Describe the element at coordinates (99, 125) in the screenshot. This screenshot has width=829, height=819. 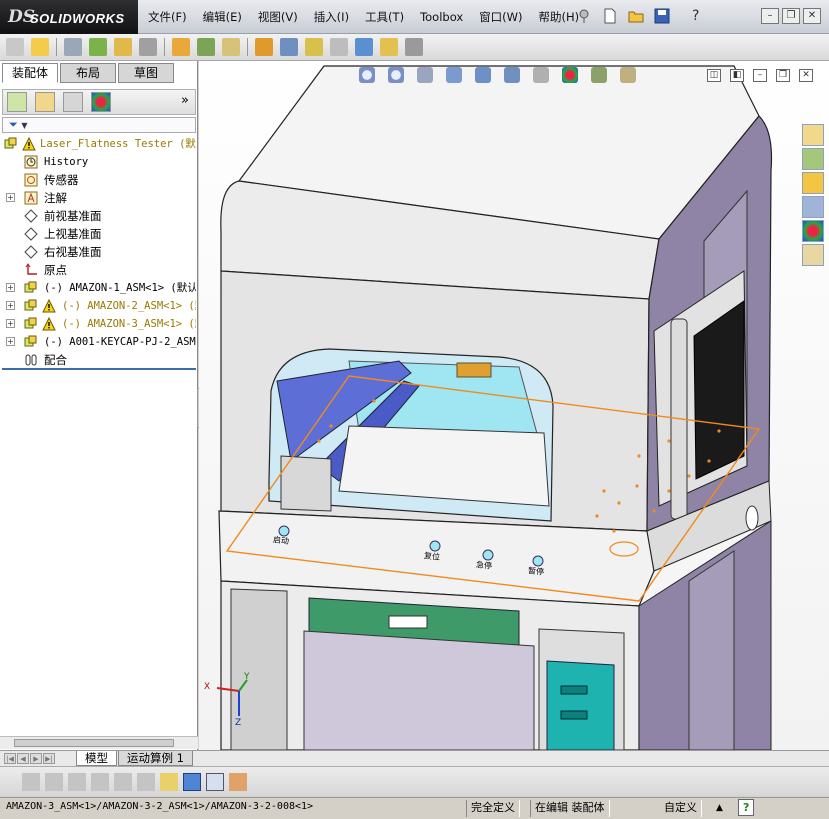
I see `tree-filter: ⏷ ▼` at that location.